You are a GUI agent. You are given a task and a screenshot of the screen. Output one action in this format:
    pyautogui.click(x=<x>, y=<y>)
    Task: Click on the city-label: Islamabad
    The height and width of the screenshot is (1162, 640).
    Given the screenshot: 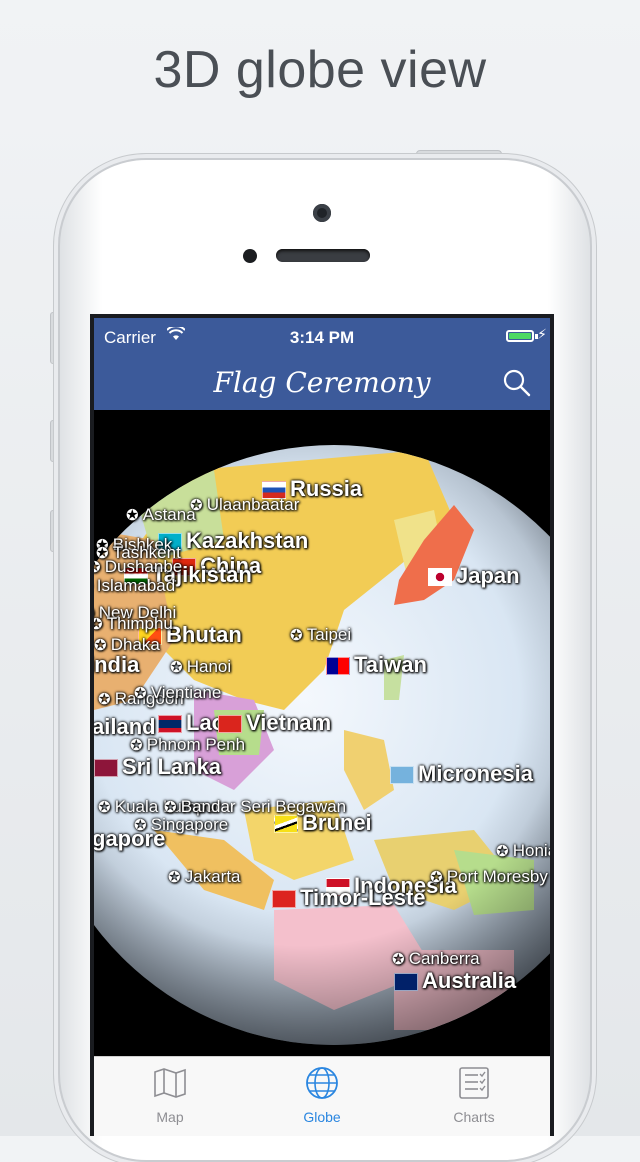 What is the action you would take?
    pyautogui.click(x=134, y=585)
    